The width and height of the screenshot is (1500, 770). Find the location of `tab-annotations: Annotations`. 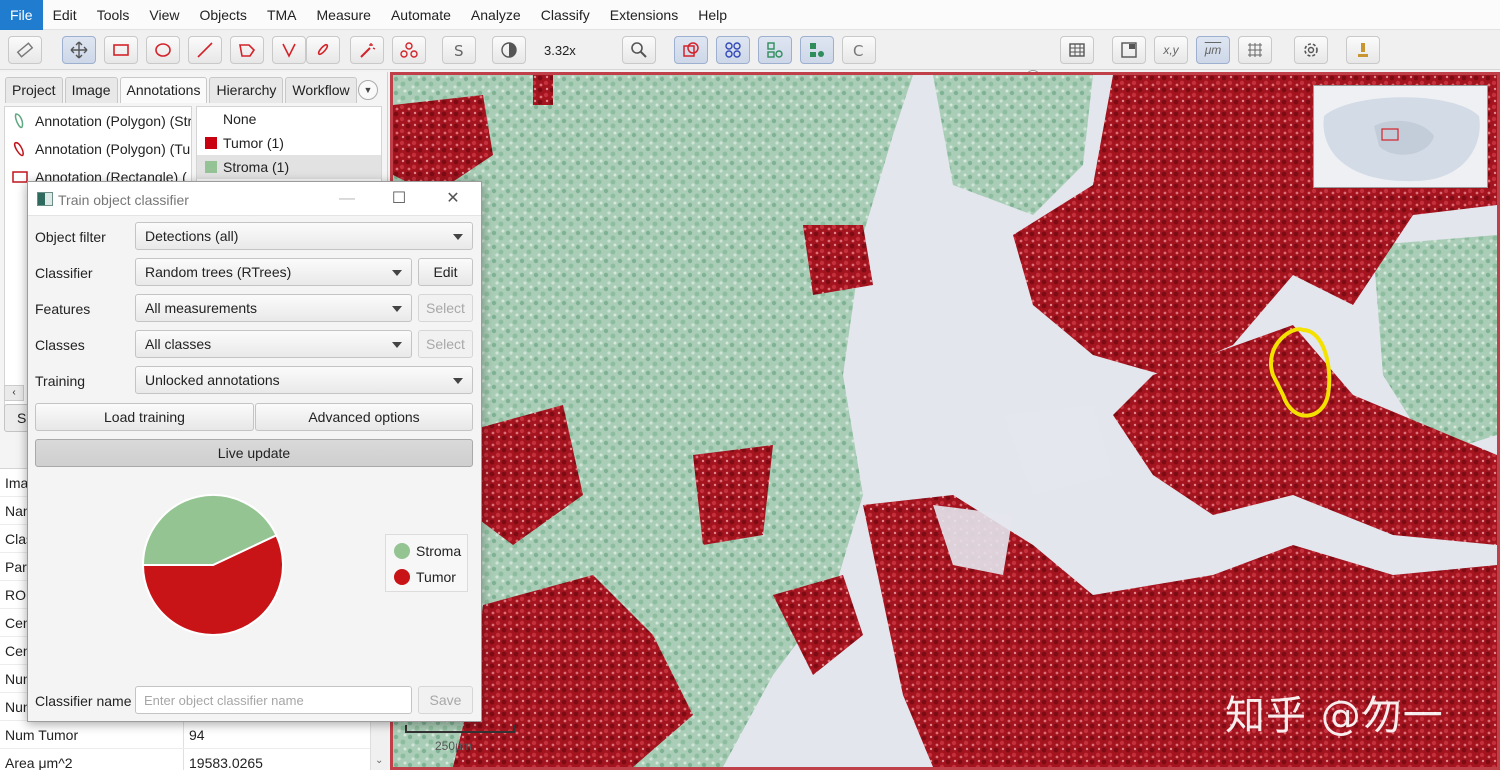

tab-annotations: Annotations is located at coordinates (163, 90).